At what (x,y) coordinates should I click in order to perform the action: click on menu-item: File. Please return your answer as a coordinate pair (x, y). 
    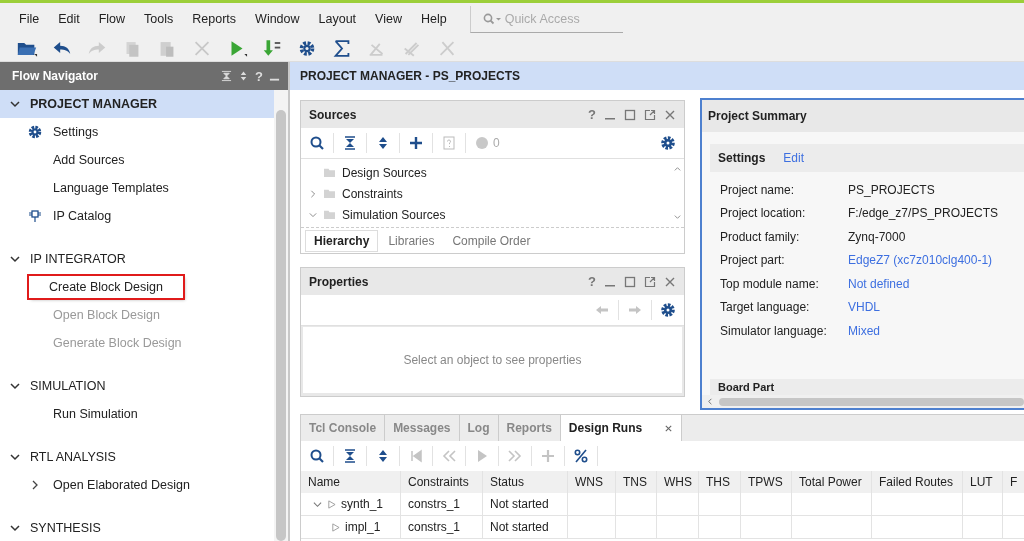
    Looking at the image, I should click on (29, 19).